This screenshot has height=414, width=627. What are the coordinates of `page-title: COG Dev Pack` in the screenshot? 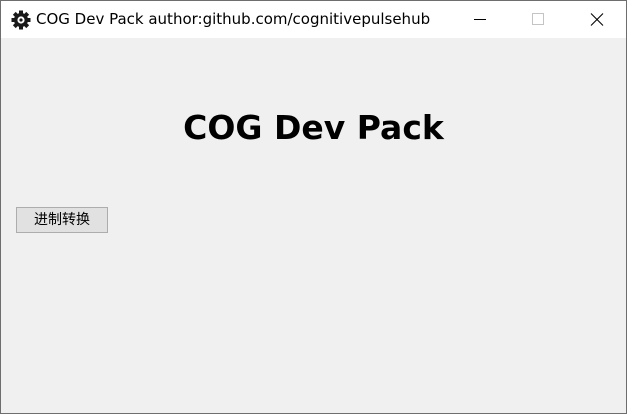 It's located at (313, 127).